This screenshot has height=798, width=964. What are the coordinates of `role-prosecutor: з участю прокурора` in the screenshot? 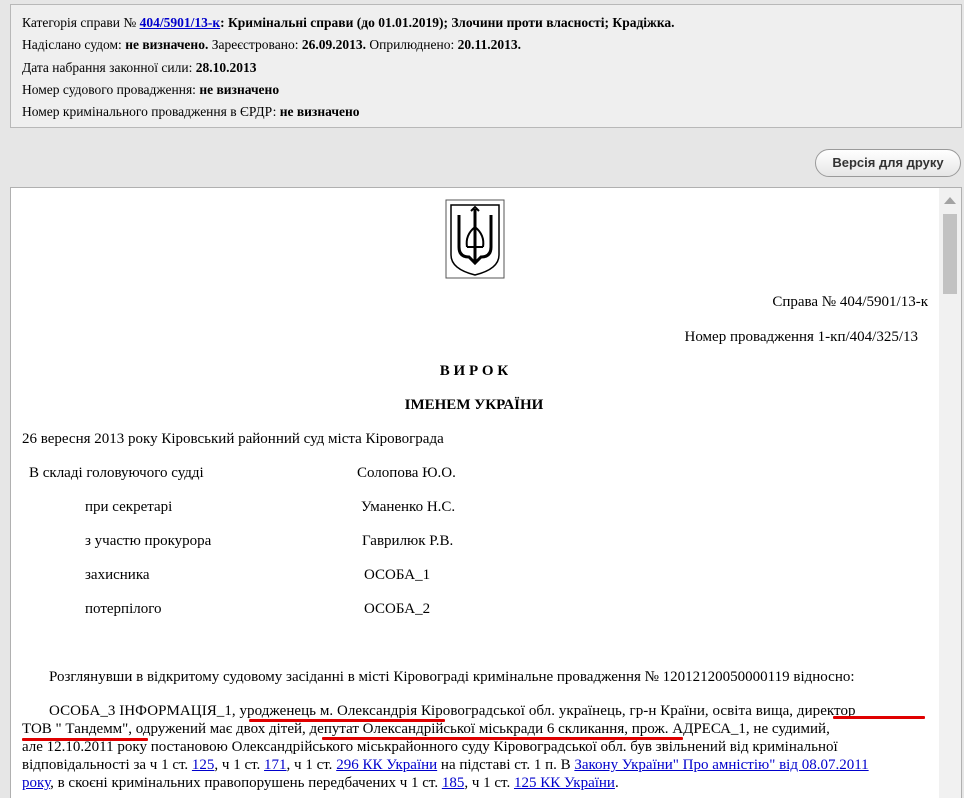 It's located at (148, 541).